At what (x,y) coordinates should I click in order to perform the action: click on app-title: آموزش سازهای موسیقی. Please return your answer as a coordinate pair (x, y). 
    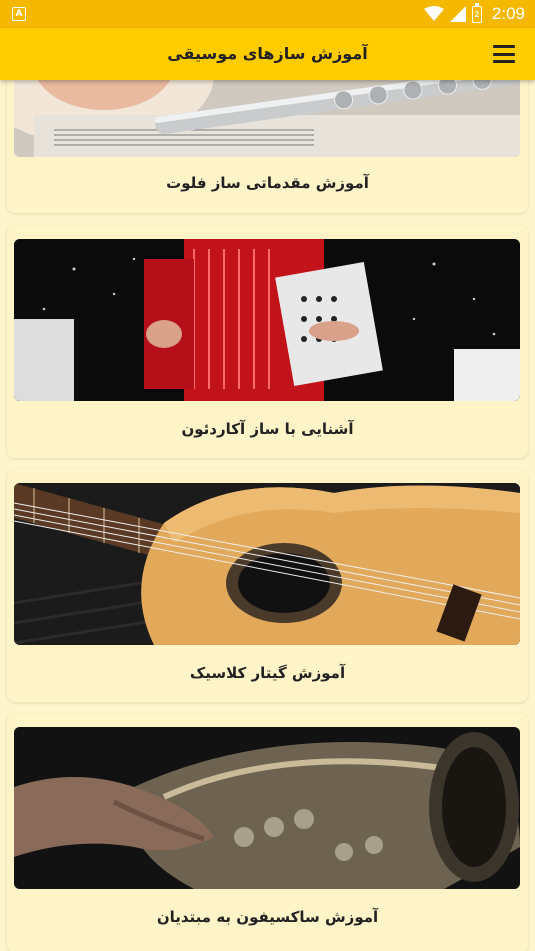
    Looking at the image, I should click on (267, 53).